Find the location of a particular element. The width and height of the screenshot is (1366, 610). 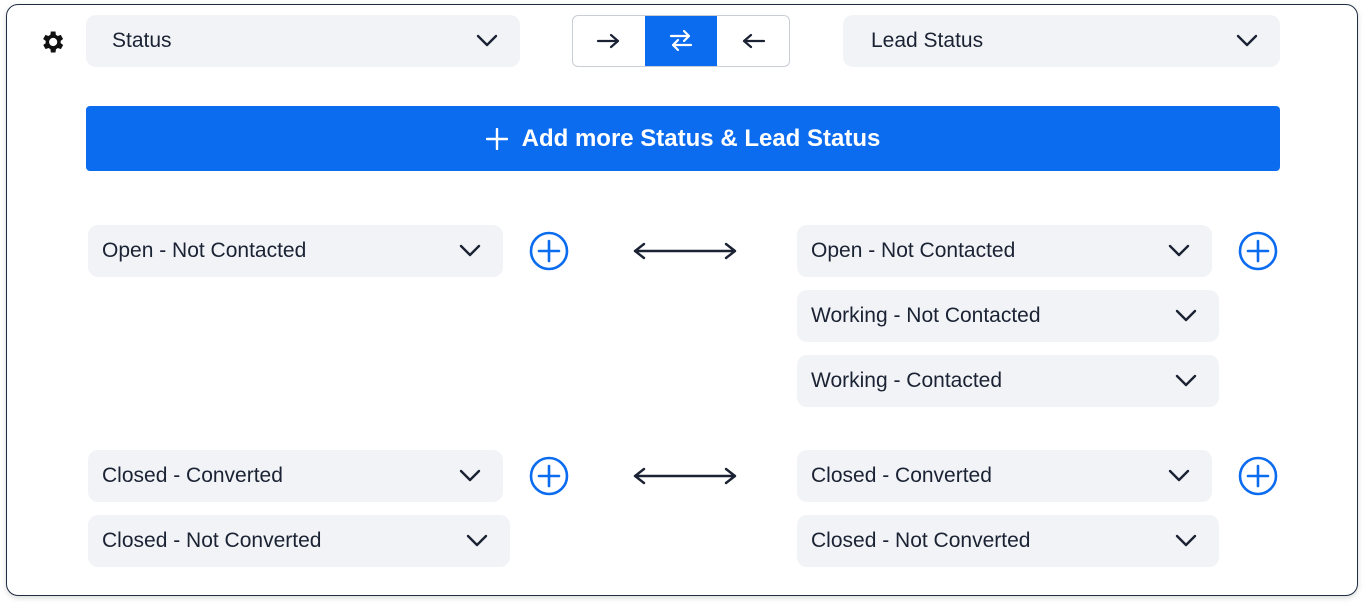

left-value-select: Closed - Not Converted is located at coordinates (299, 541).